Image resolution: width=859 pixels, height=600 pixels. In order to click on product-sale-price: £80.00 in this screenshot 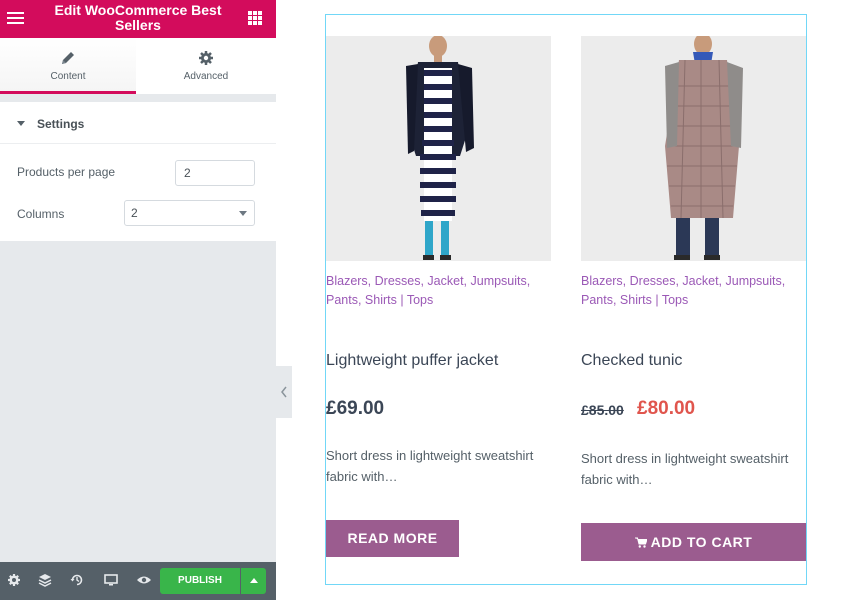, I will do `click(666, 408)`.